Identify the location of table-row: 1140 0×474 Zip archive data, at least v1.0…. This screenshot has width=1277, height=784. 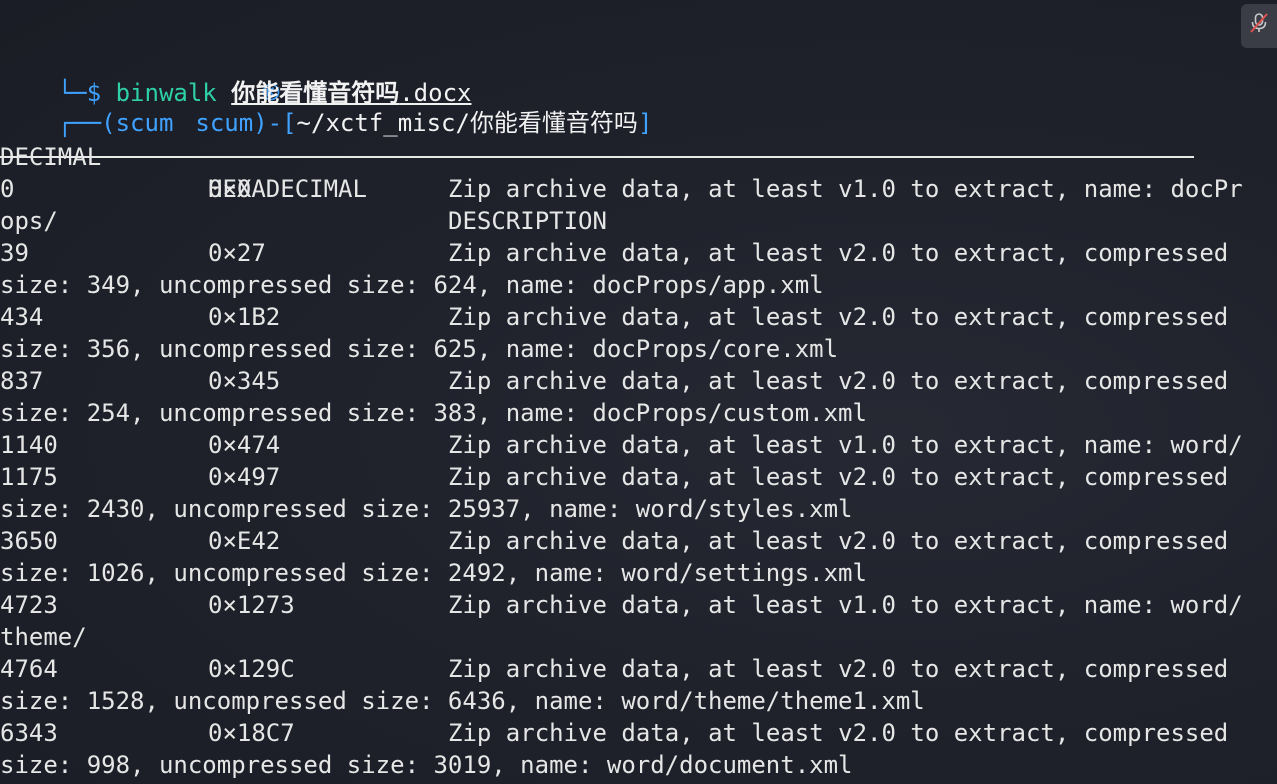
(638, 445).